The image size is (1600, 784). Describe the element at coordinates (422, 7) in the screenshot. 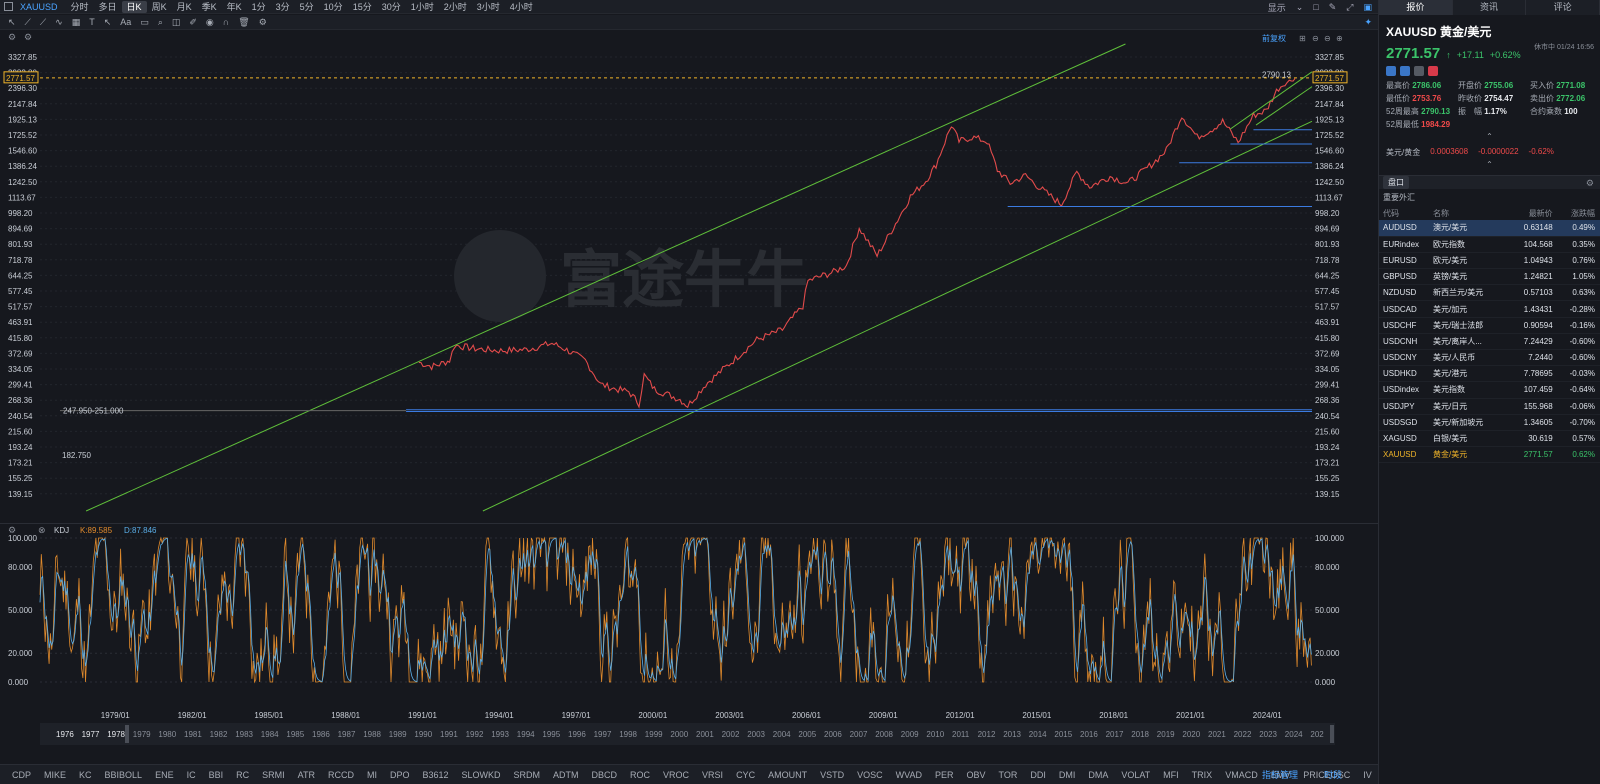

I see `timeframe-13: 1小时` at that location.